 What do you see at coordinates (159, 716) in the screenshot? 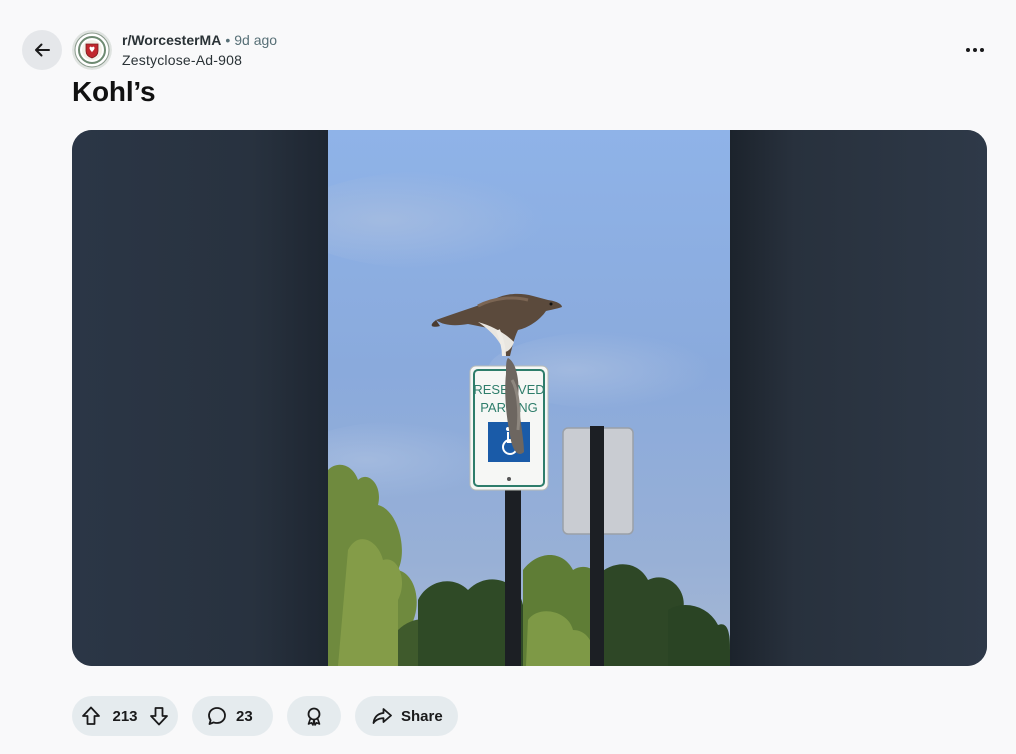
I see `downvote-arrow-icon` at bounding box center [159, 716].